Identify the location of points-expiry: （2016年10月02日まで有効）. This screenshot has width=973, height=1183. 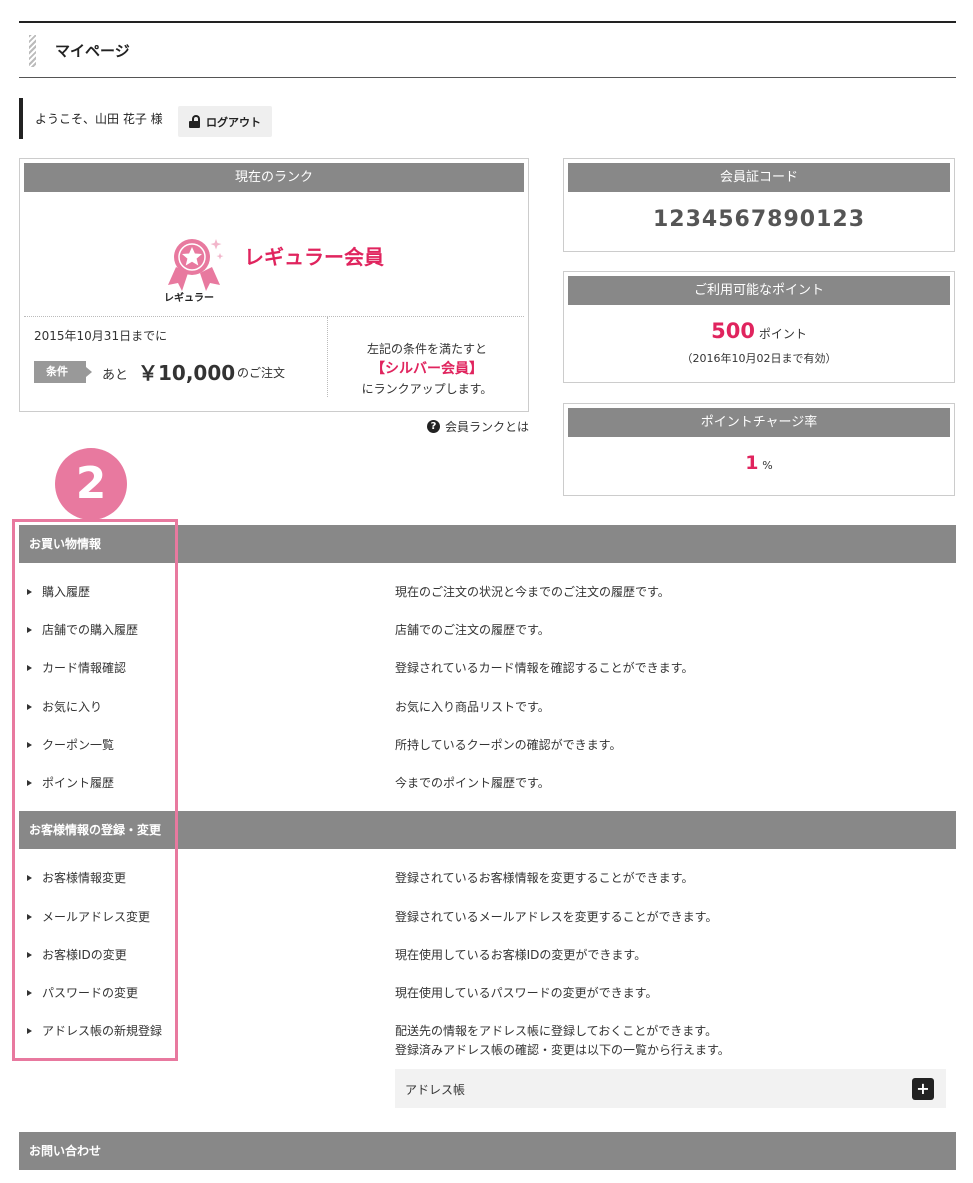
(759, 358).